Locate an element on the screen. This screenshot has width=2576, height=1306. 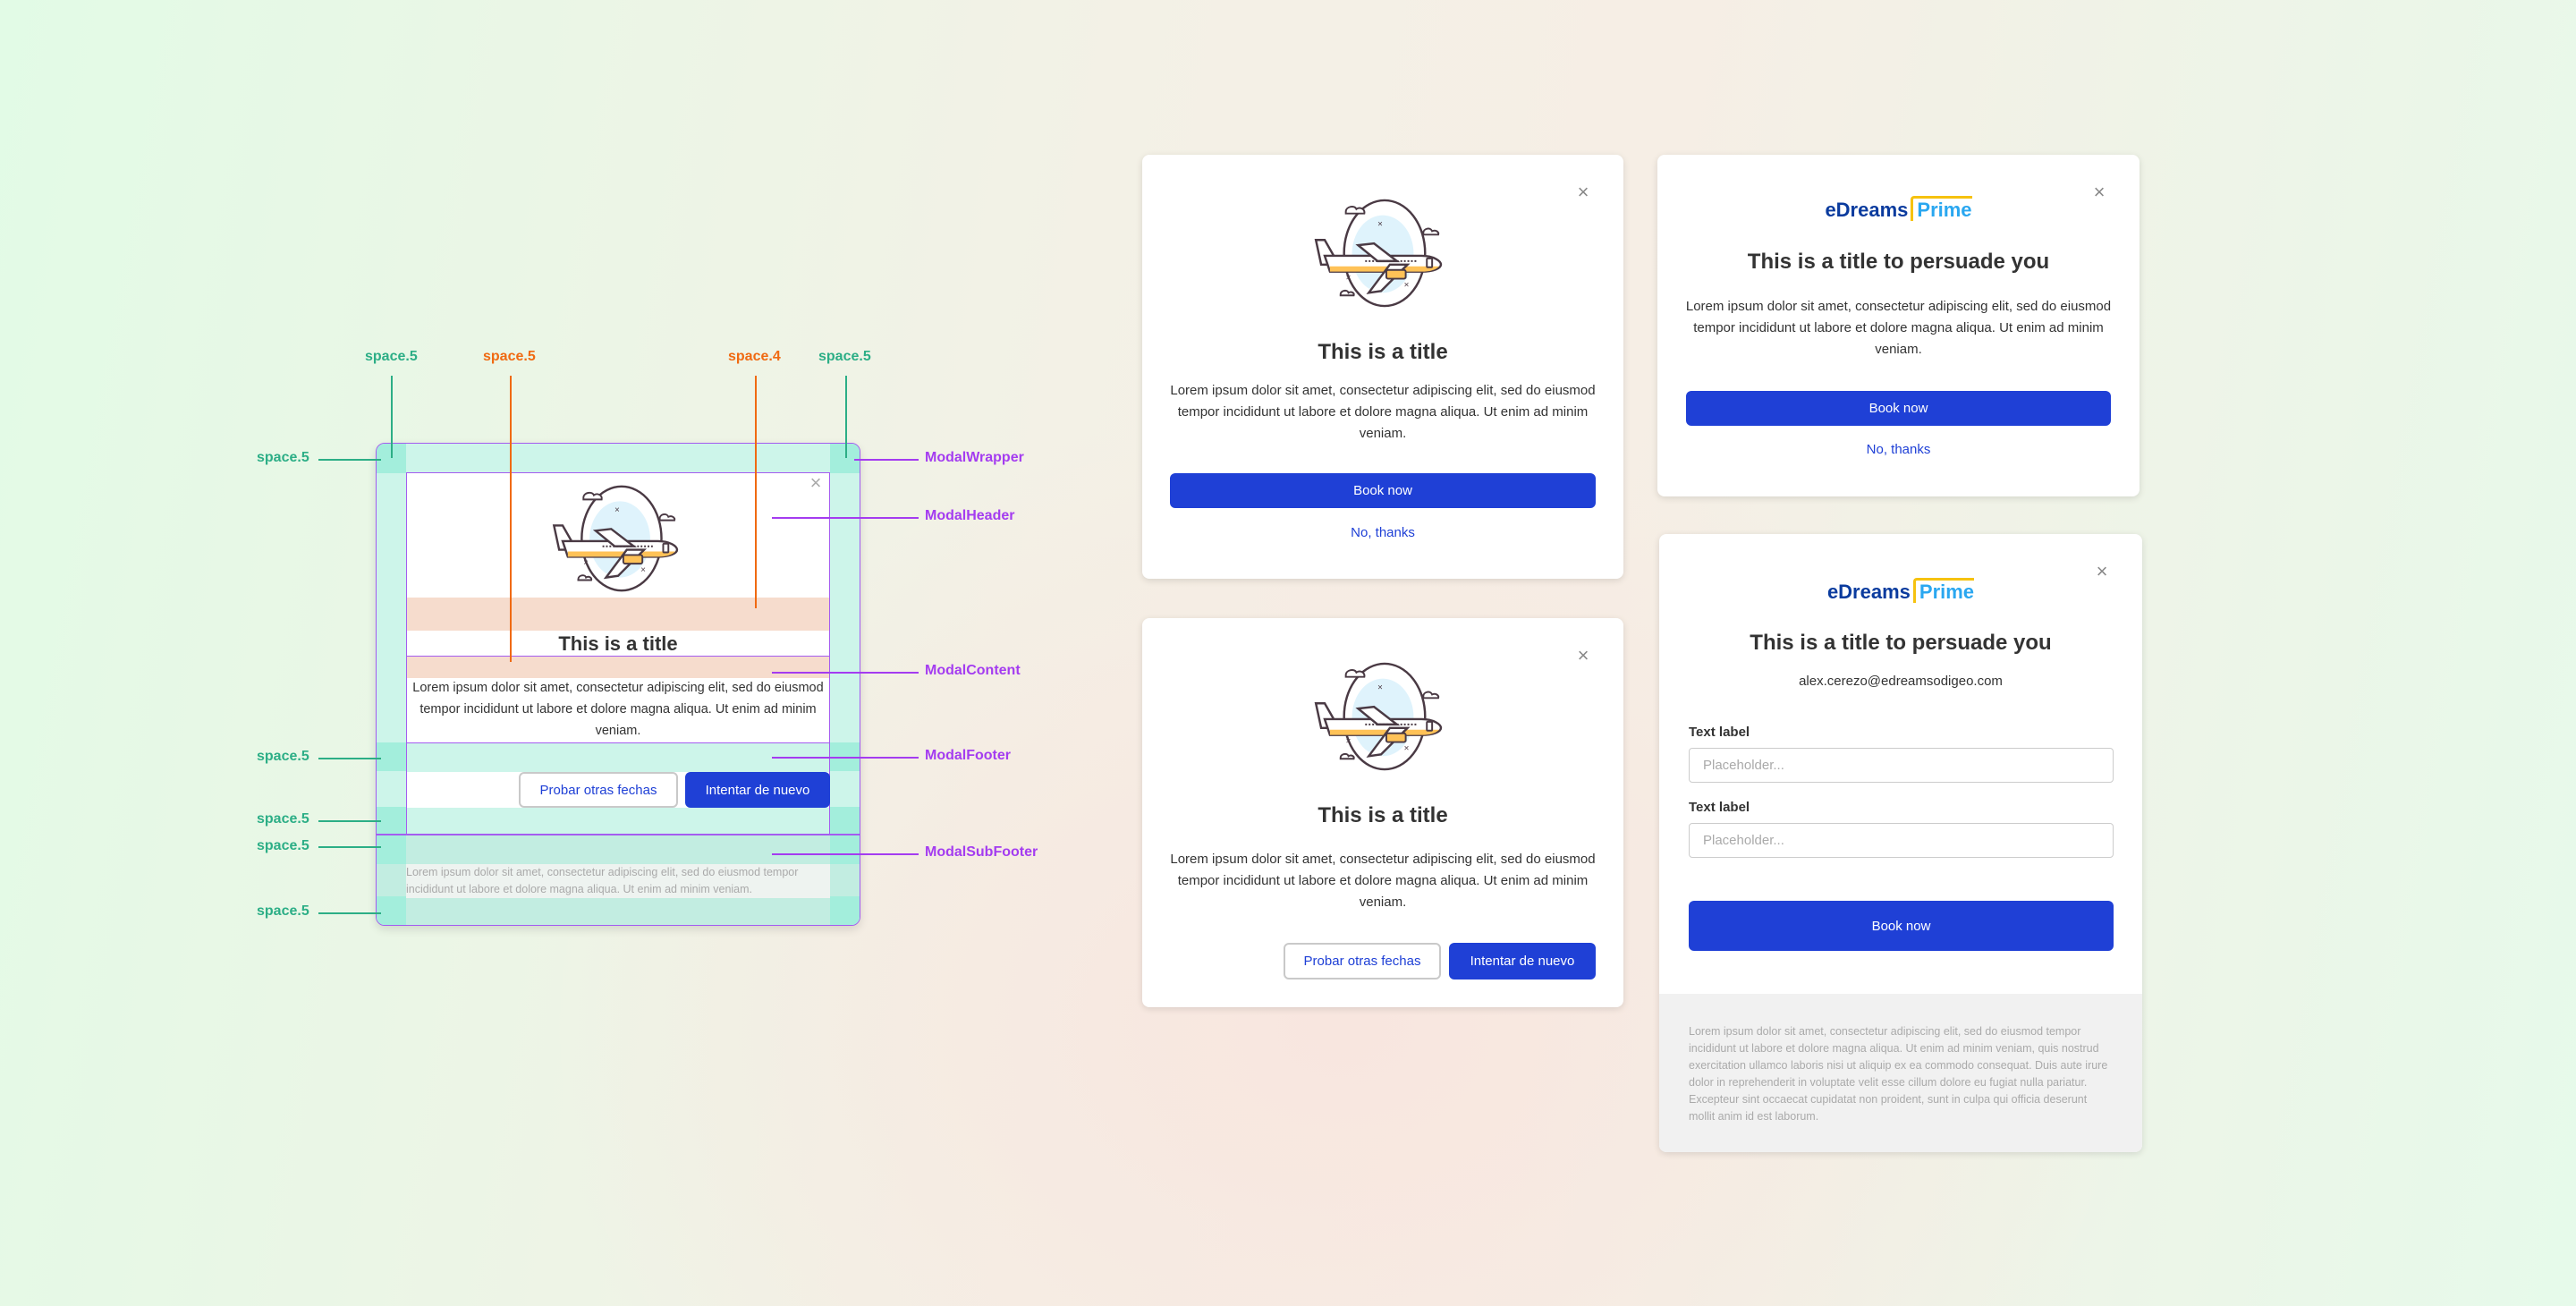
label-space-4: space.4 is located at coordinates (754, 357).